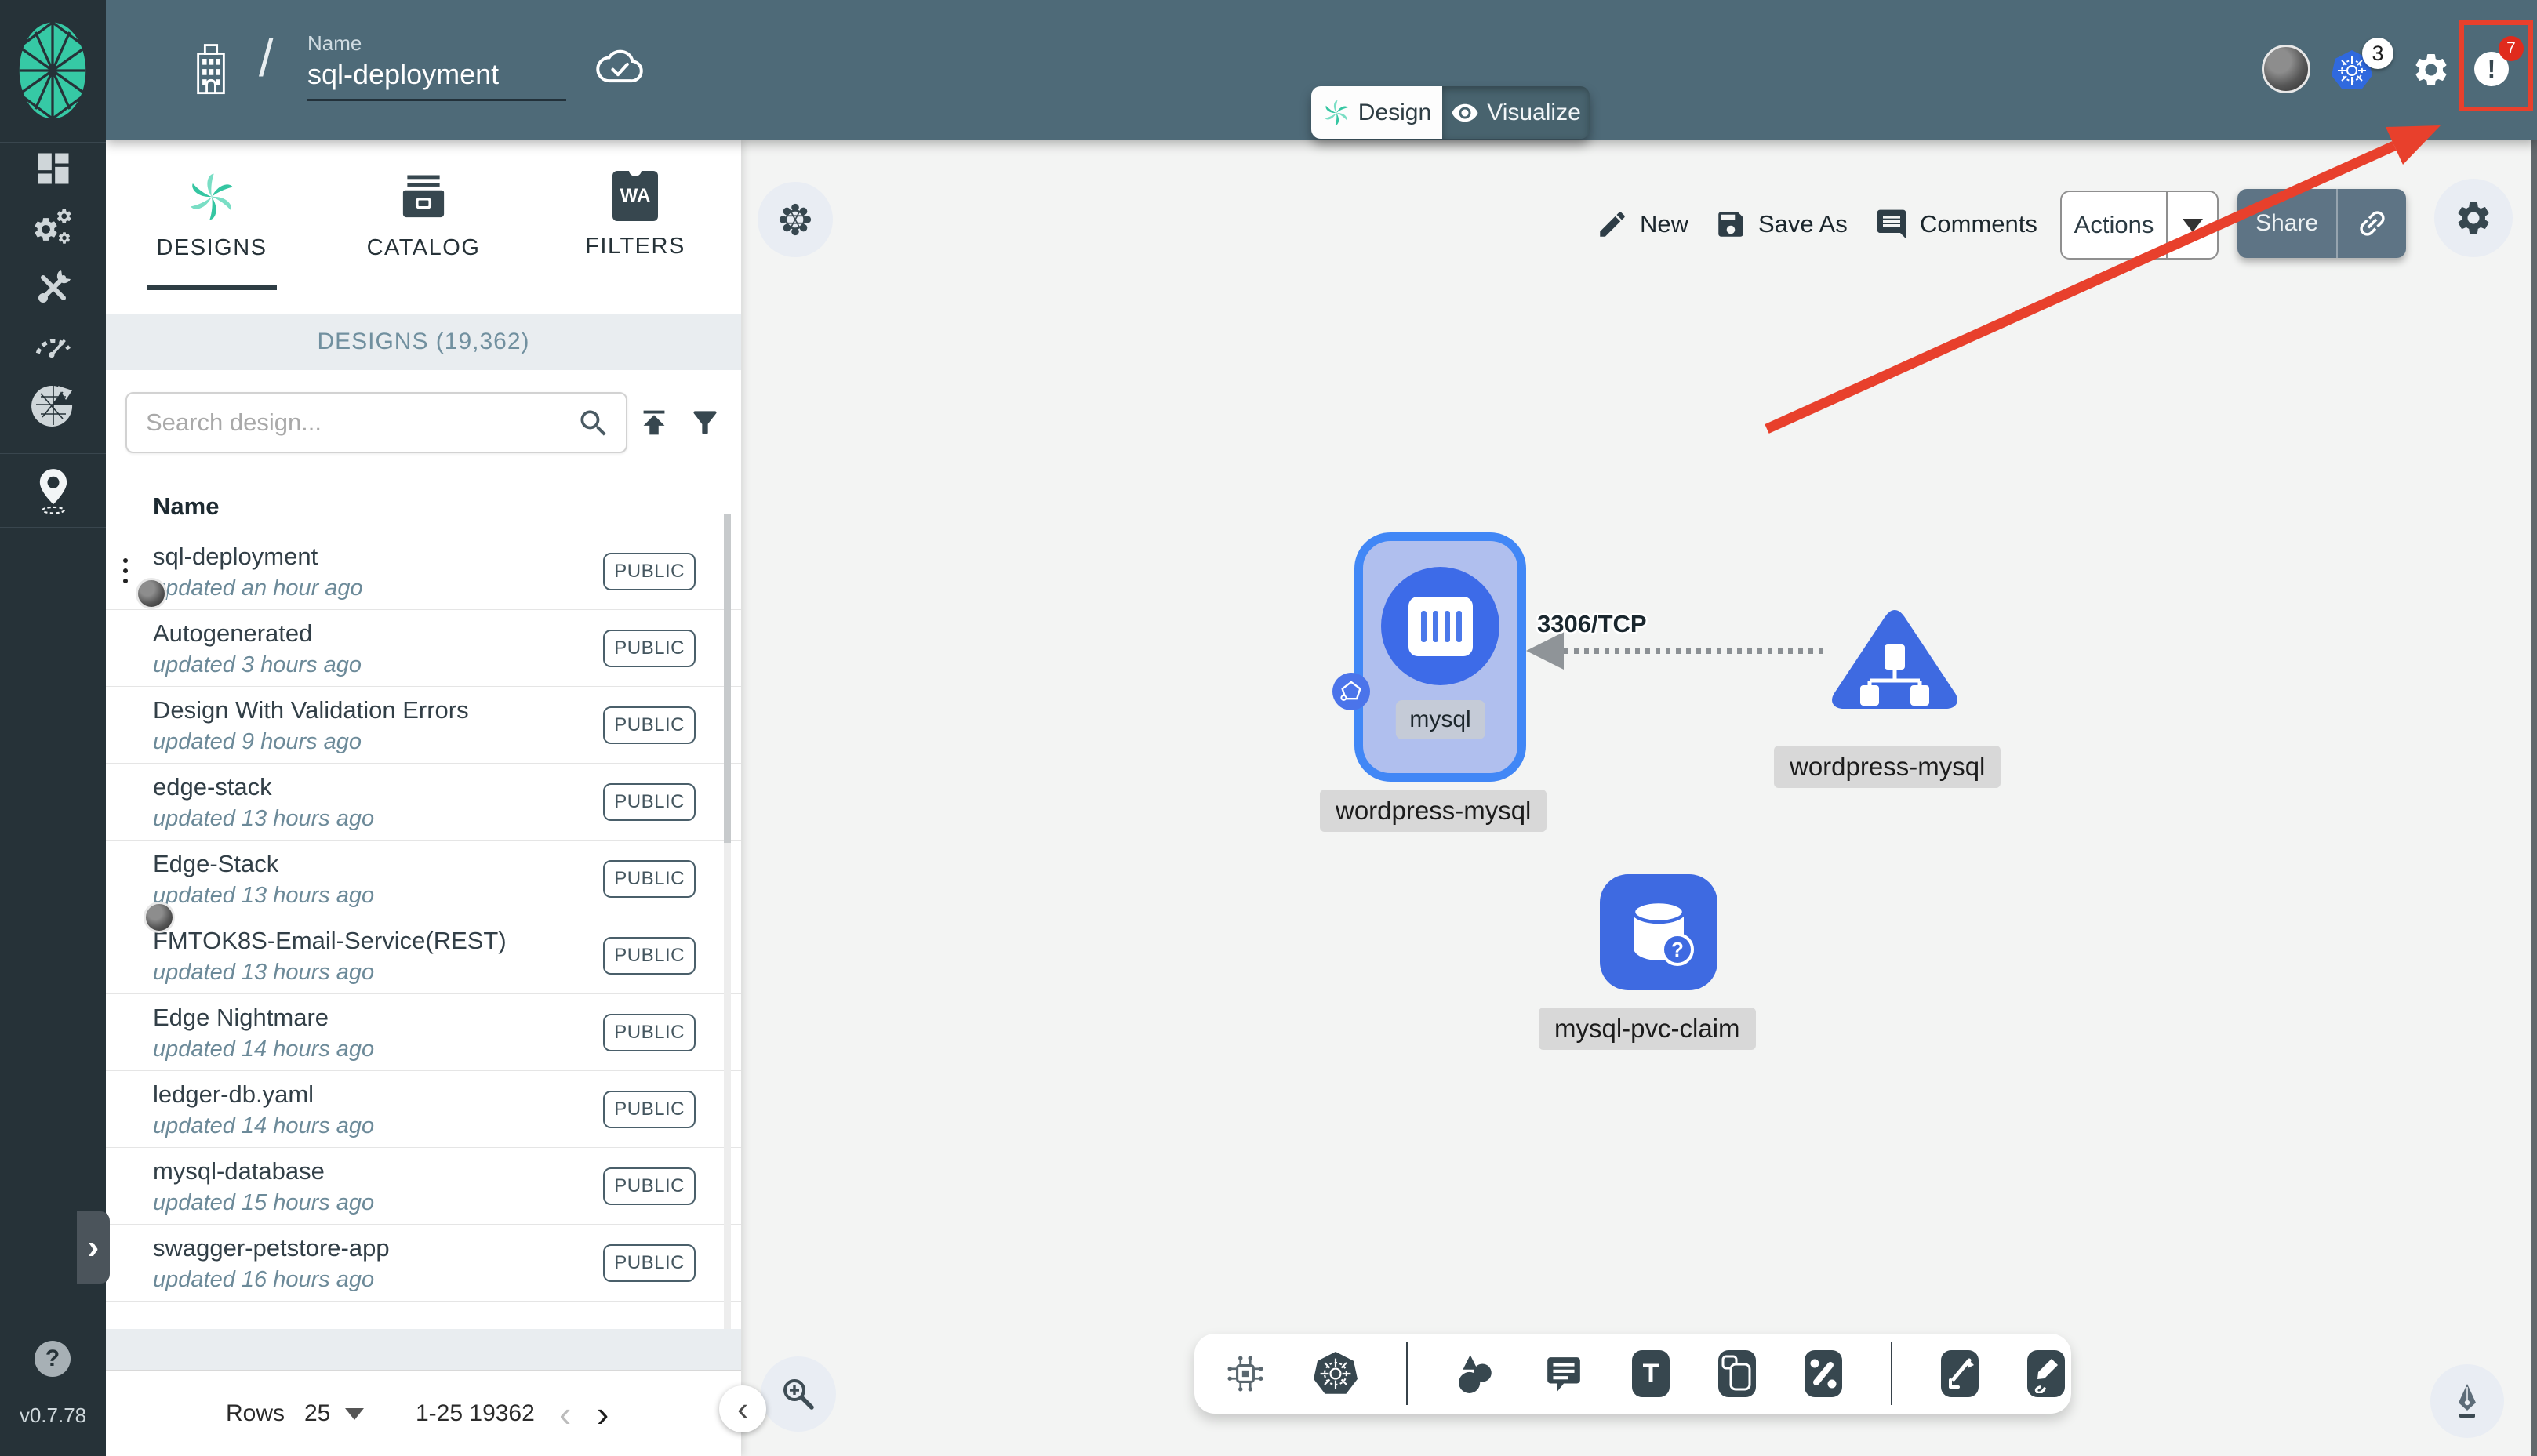  I want to click on tab-filters-label: FILTERS, so click(635, 246).